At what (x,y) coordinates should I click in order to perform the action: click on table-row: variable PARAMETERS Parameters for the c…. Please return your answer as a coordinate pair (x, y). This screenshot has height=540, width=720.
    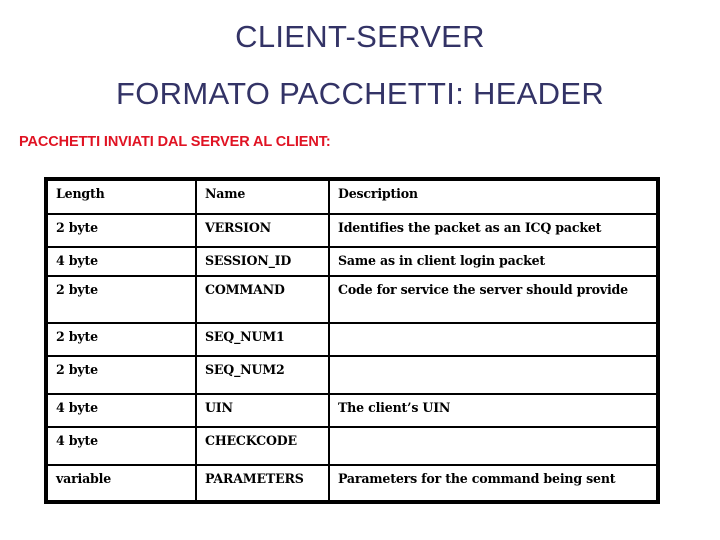
    Looking at the image, I should click on (352, 482).